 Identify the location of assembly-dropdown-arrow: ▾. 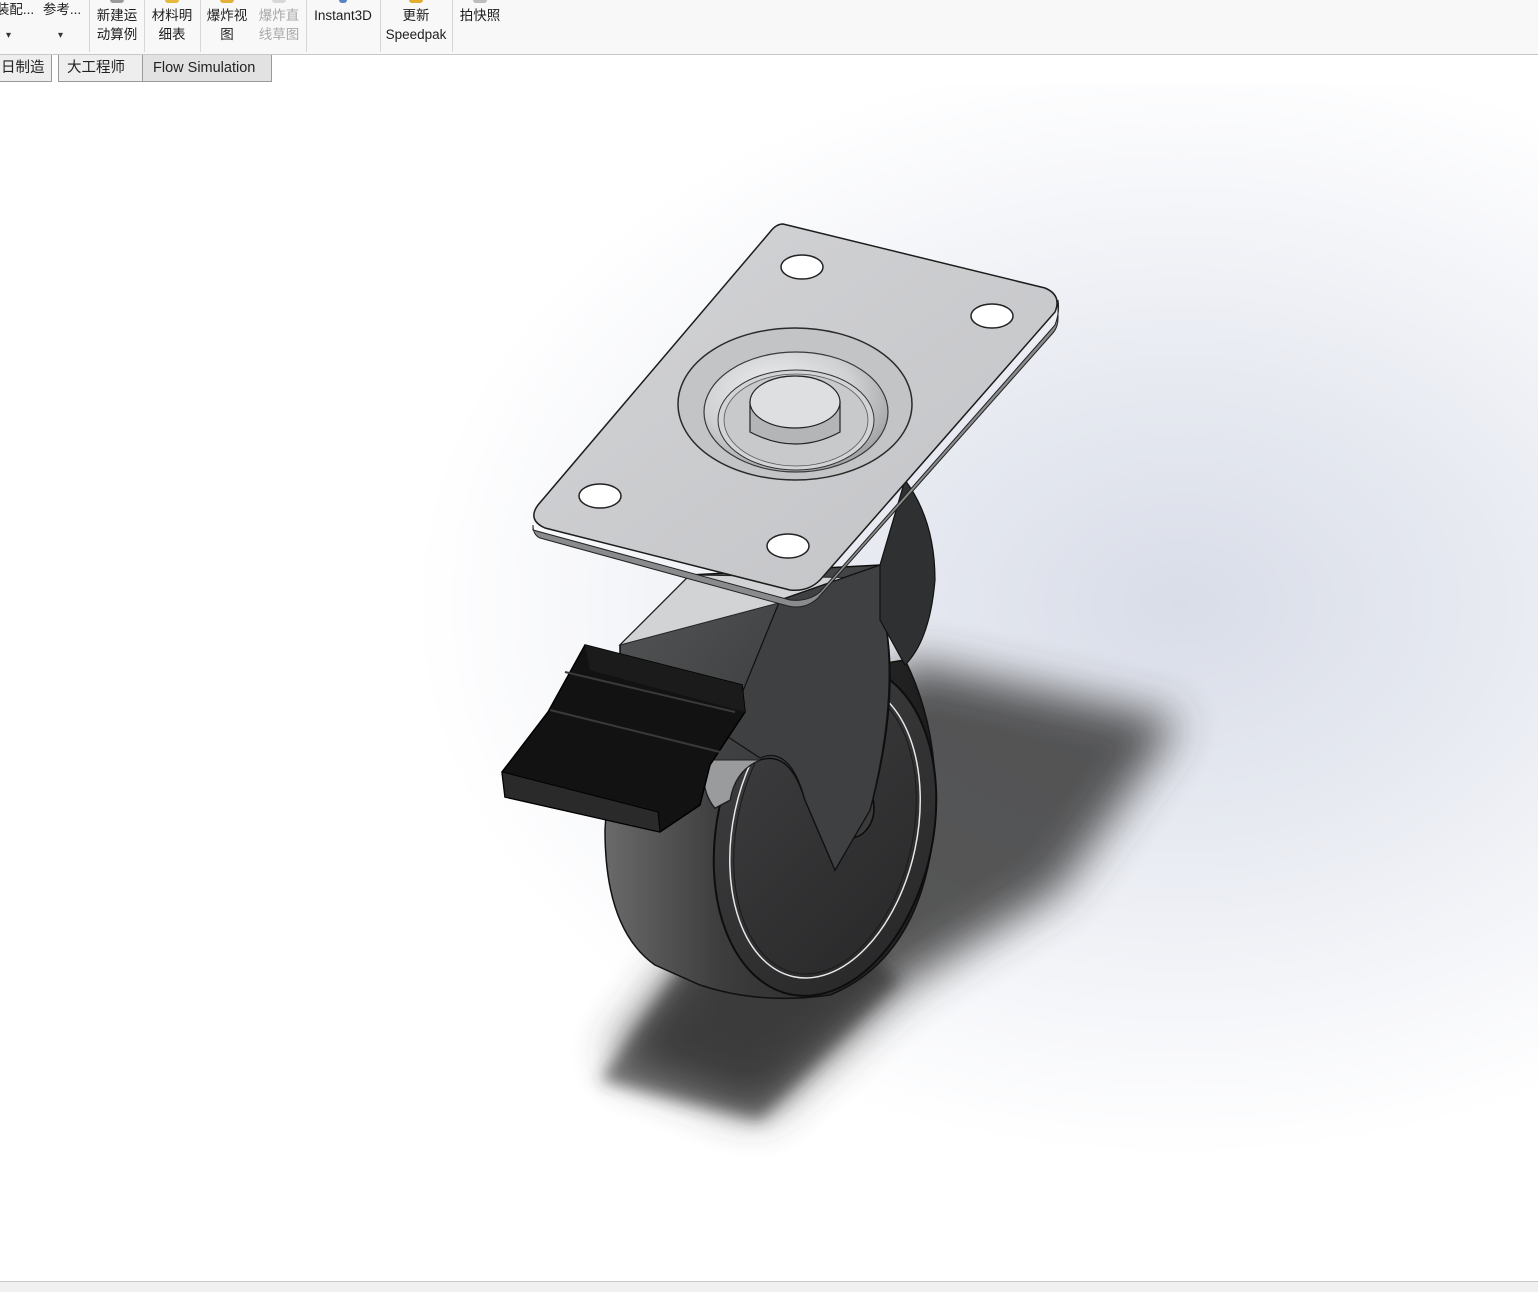
(8, 35).